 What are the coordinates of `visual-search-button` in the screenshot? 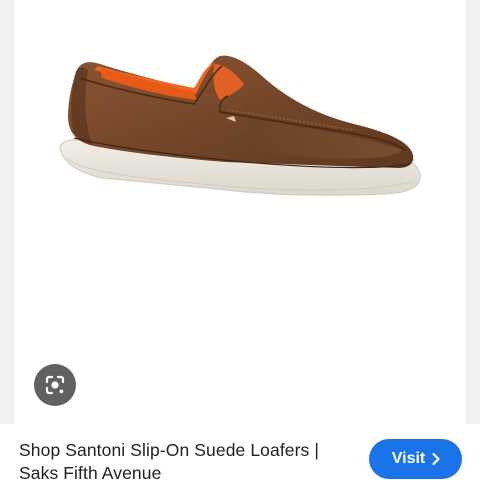 It's located at (55, 385).